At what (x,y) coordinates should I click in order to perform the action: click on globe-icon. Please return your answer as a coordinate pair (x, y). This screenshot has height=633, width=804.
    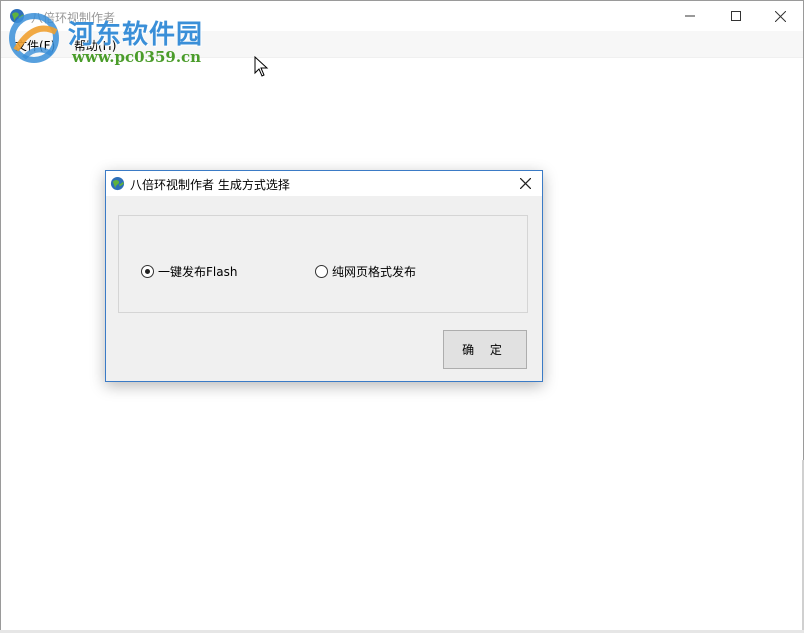
    Looking at the image, I should click on (117, 183).